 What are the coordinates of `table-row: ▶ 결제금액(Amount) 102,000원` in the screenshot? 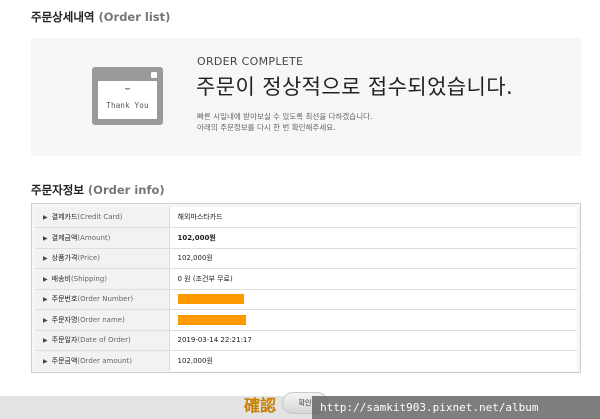 It's located at (306, 238).